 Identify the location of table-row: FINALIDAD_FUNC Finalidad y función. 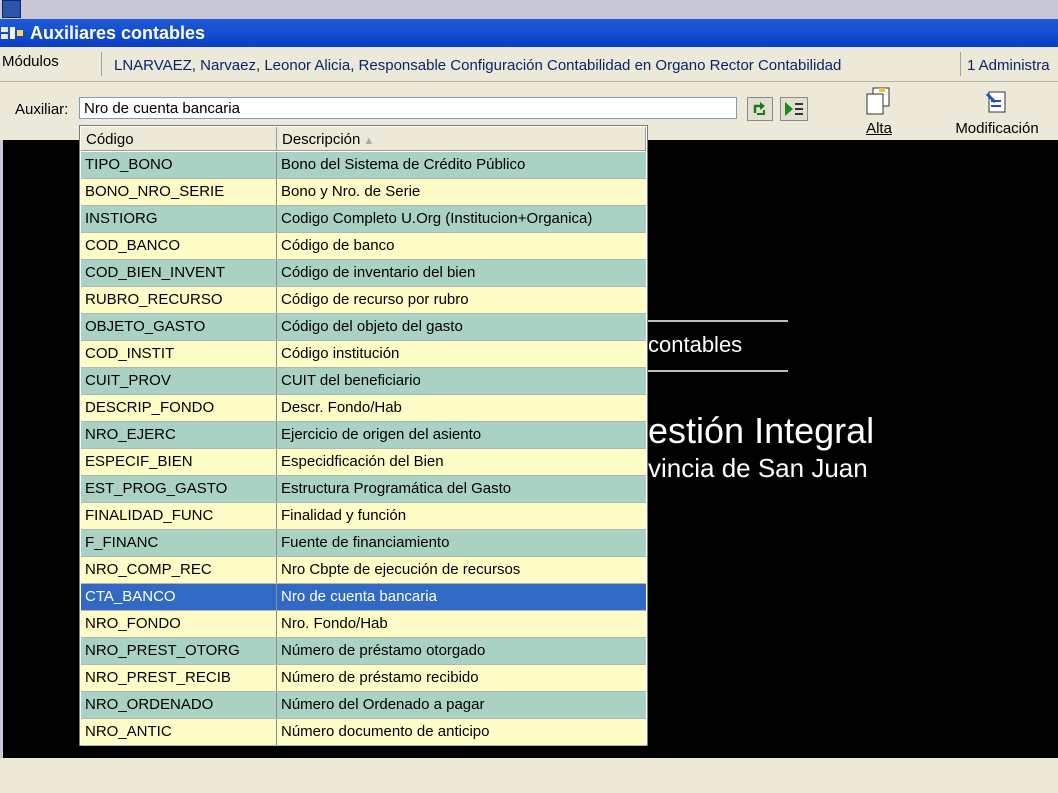
(363, 516).